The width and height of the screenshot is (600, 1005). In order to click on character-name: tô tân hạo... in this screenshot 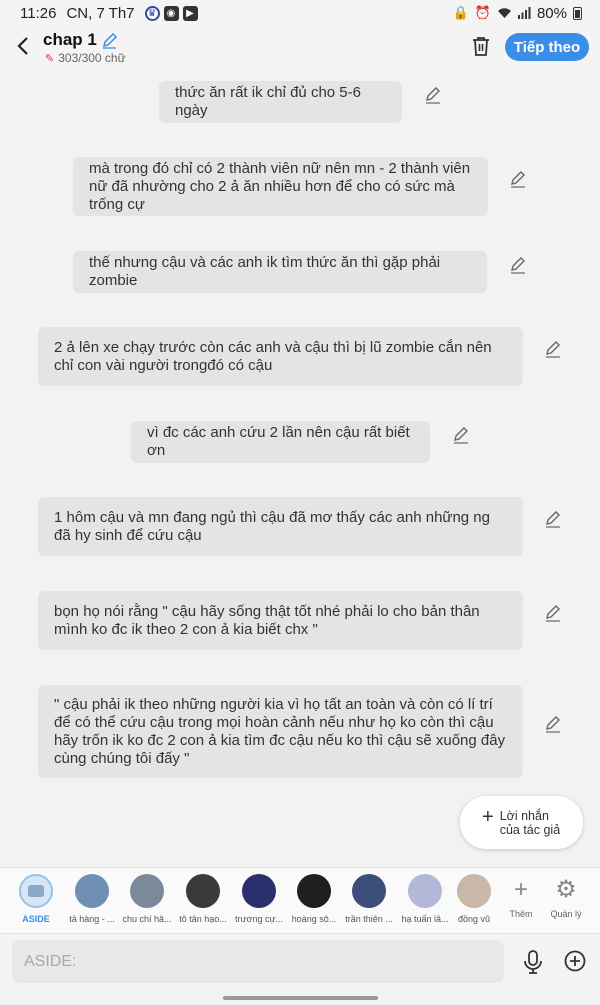, I will do `click(203, 919)`.